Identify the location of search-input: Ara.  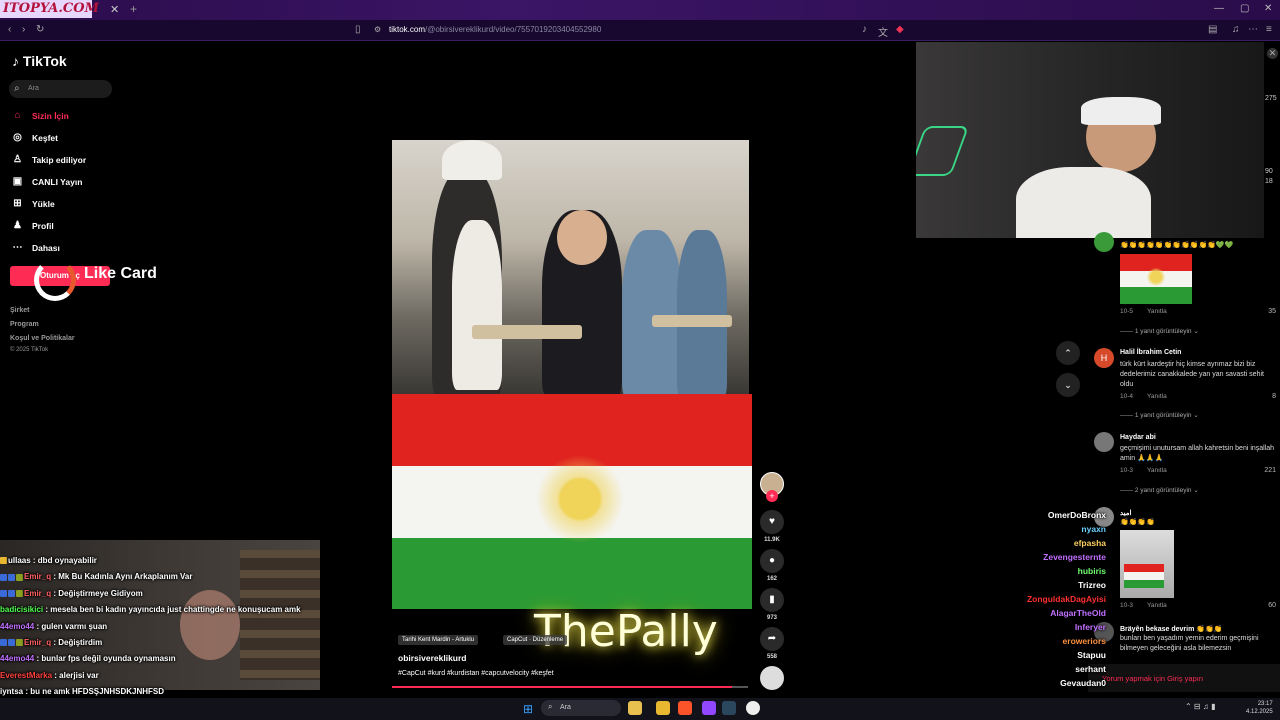
(33, 88).